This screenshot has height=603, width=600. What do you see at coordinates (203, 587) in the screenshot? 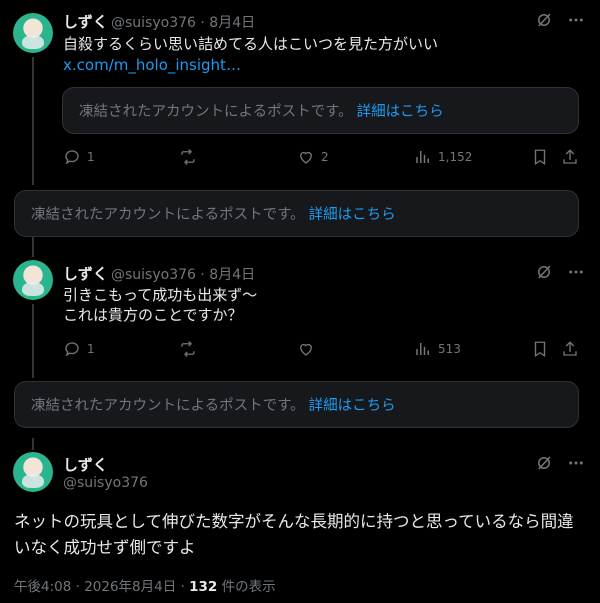
I see `view-count: 132` at bounding box center [203, 587].